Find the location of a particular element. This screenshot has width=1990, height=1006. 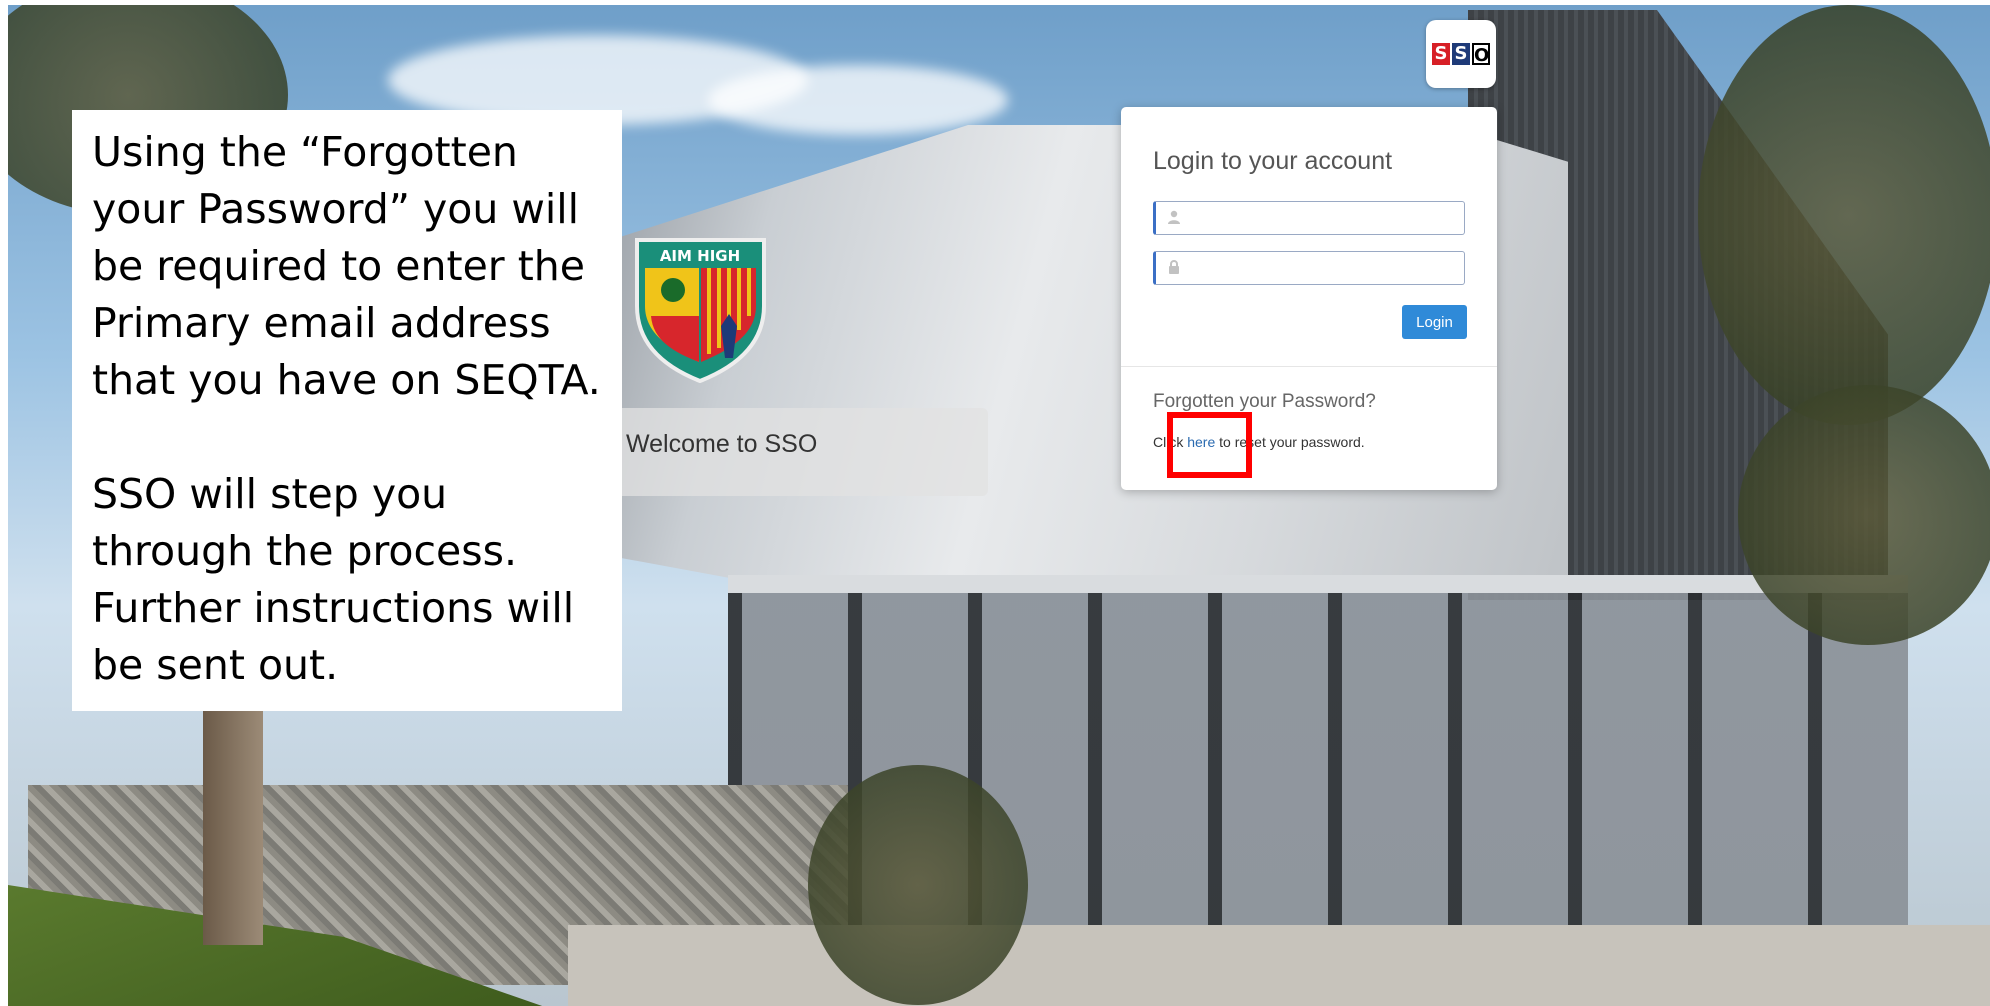

user-icon is located at coordinates (1175, 218).